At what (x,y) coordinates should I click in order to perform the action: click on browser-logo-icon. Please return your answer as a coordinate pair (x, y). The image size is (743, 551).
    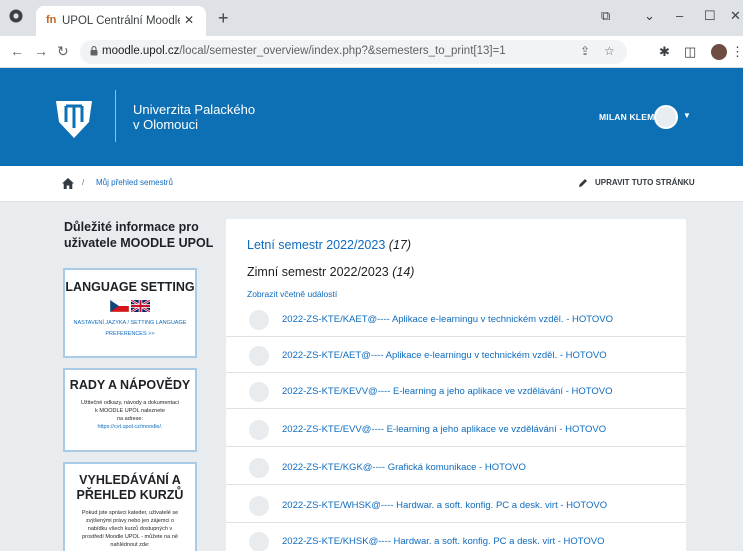
    Looking at the image, I should click on (16, 16).